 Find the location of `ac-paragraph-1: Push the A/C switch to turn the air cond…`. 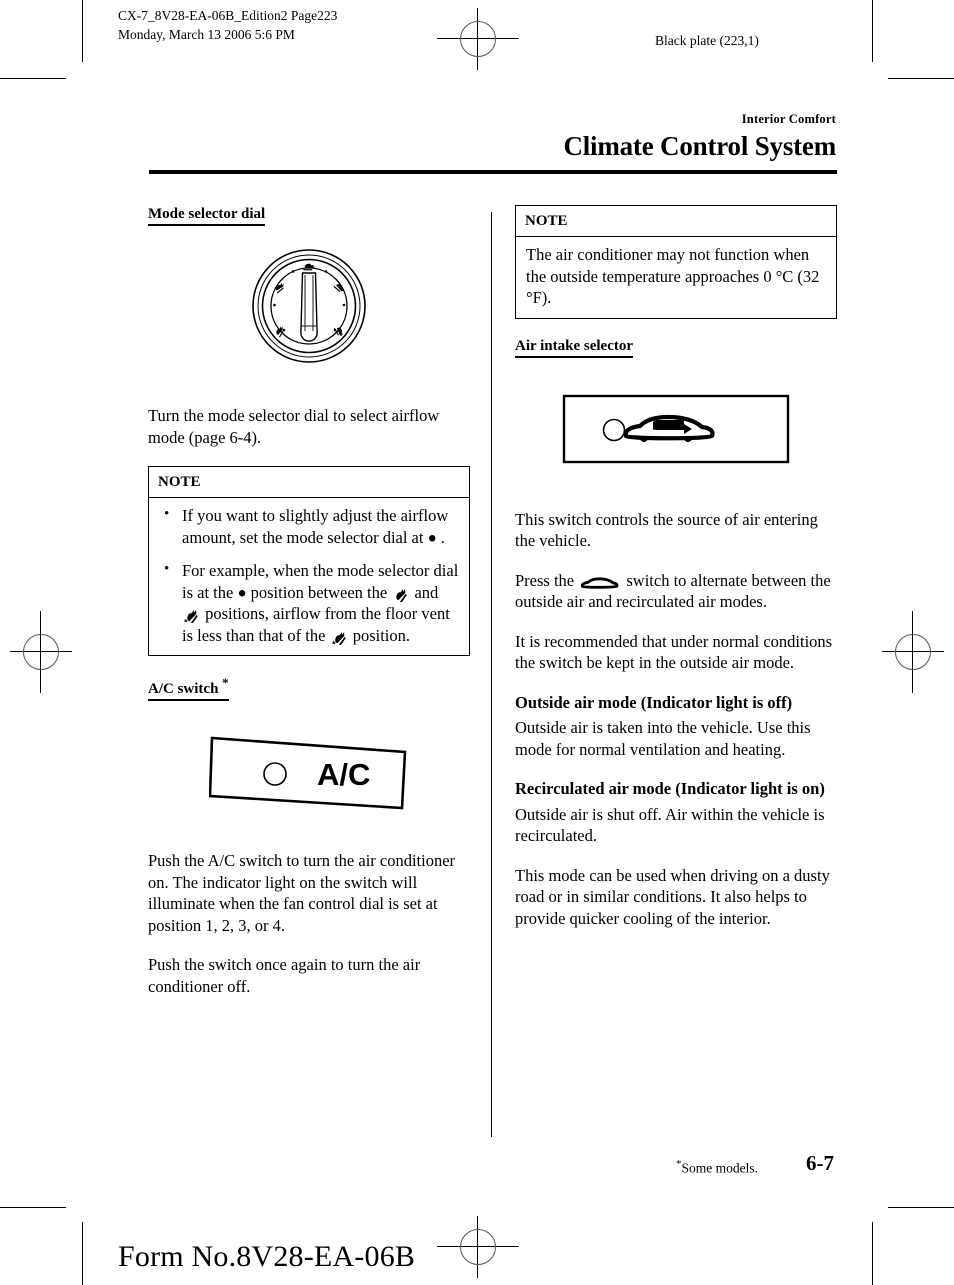

ac-paragraph-1: Push the A/C switch to turn the air cond… is located at coordinates (302, 893).